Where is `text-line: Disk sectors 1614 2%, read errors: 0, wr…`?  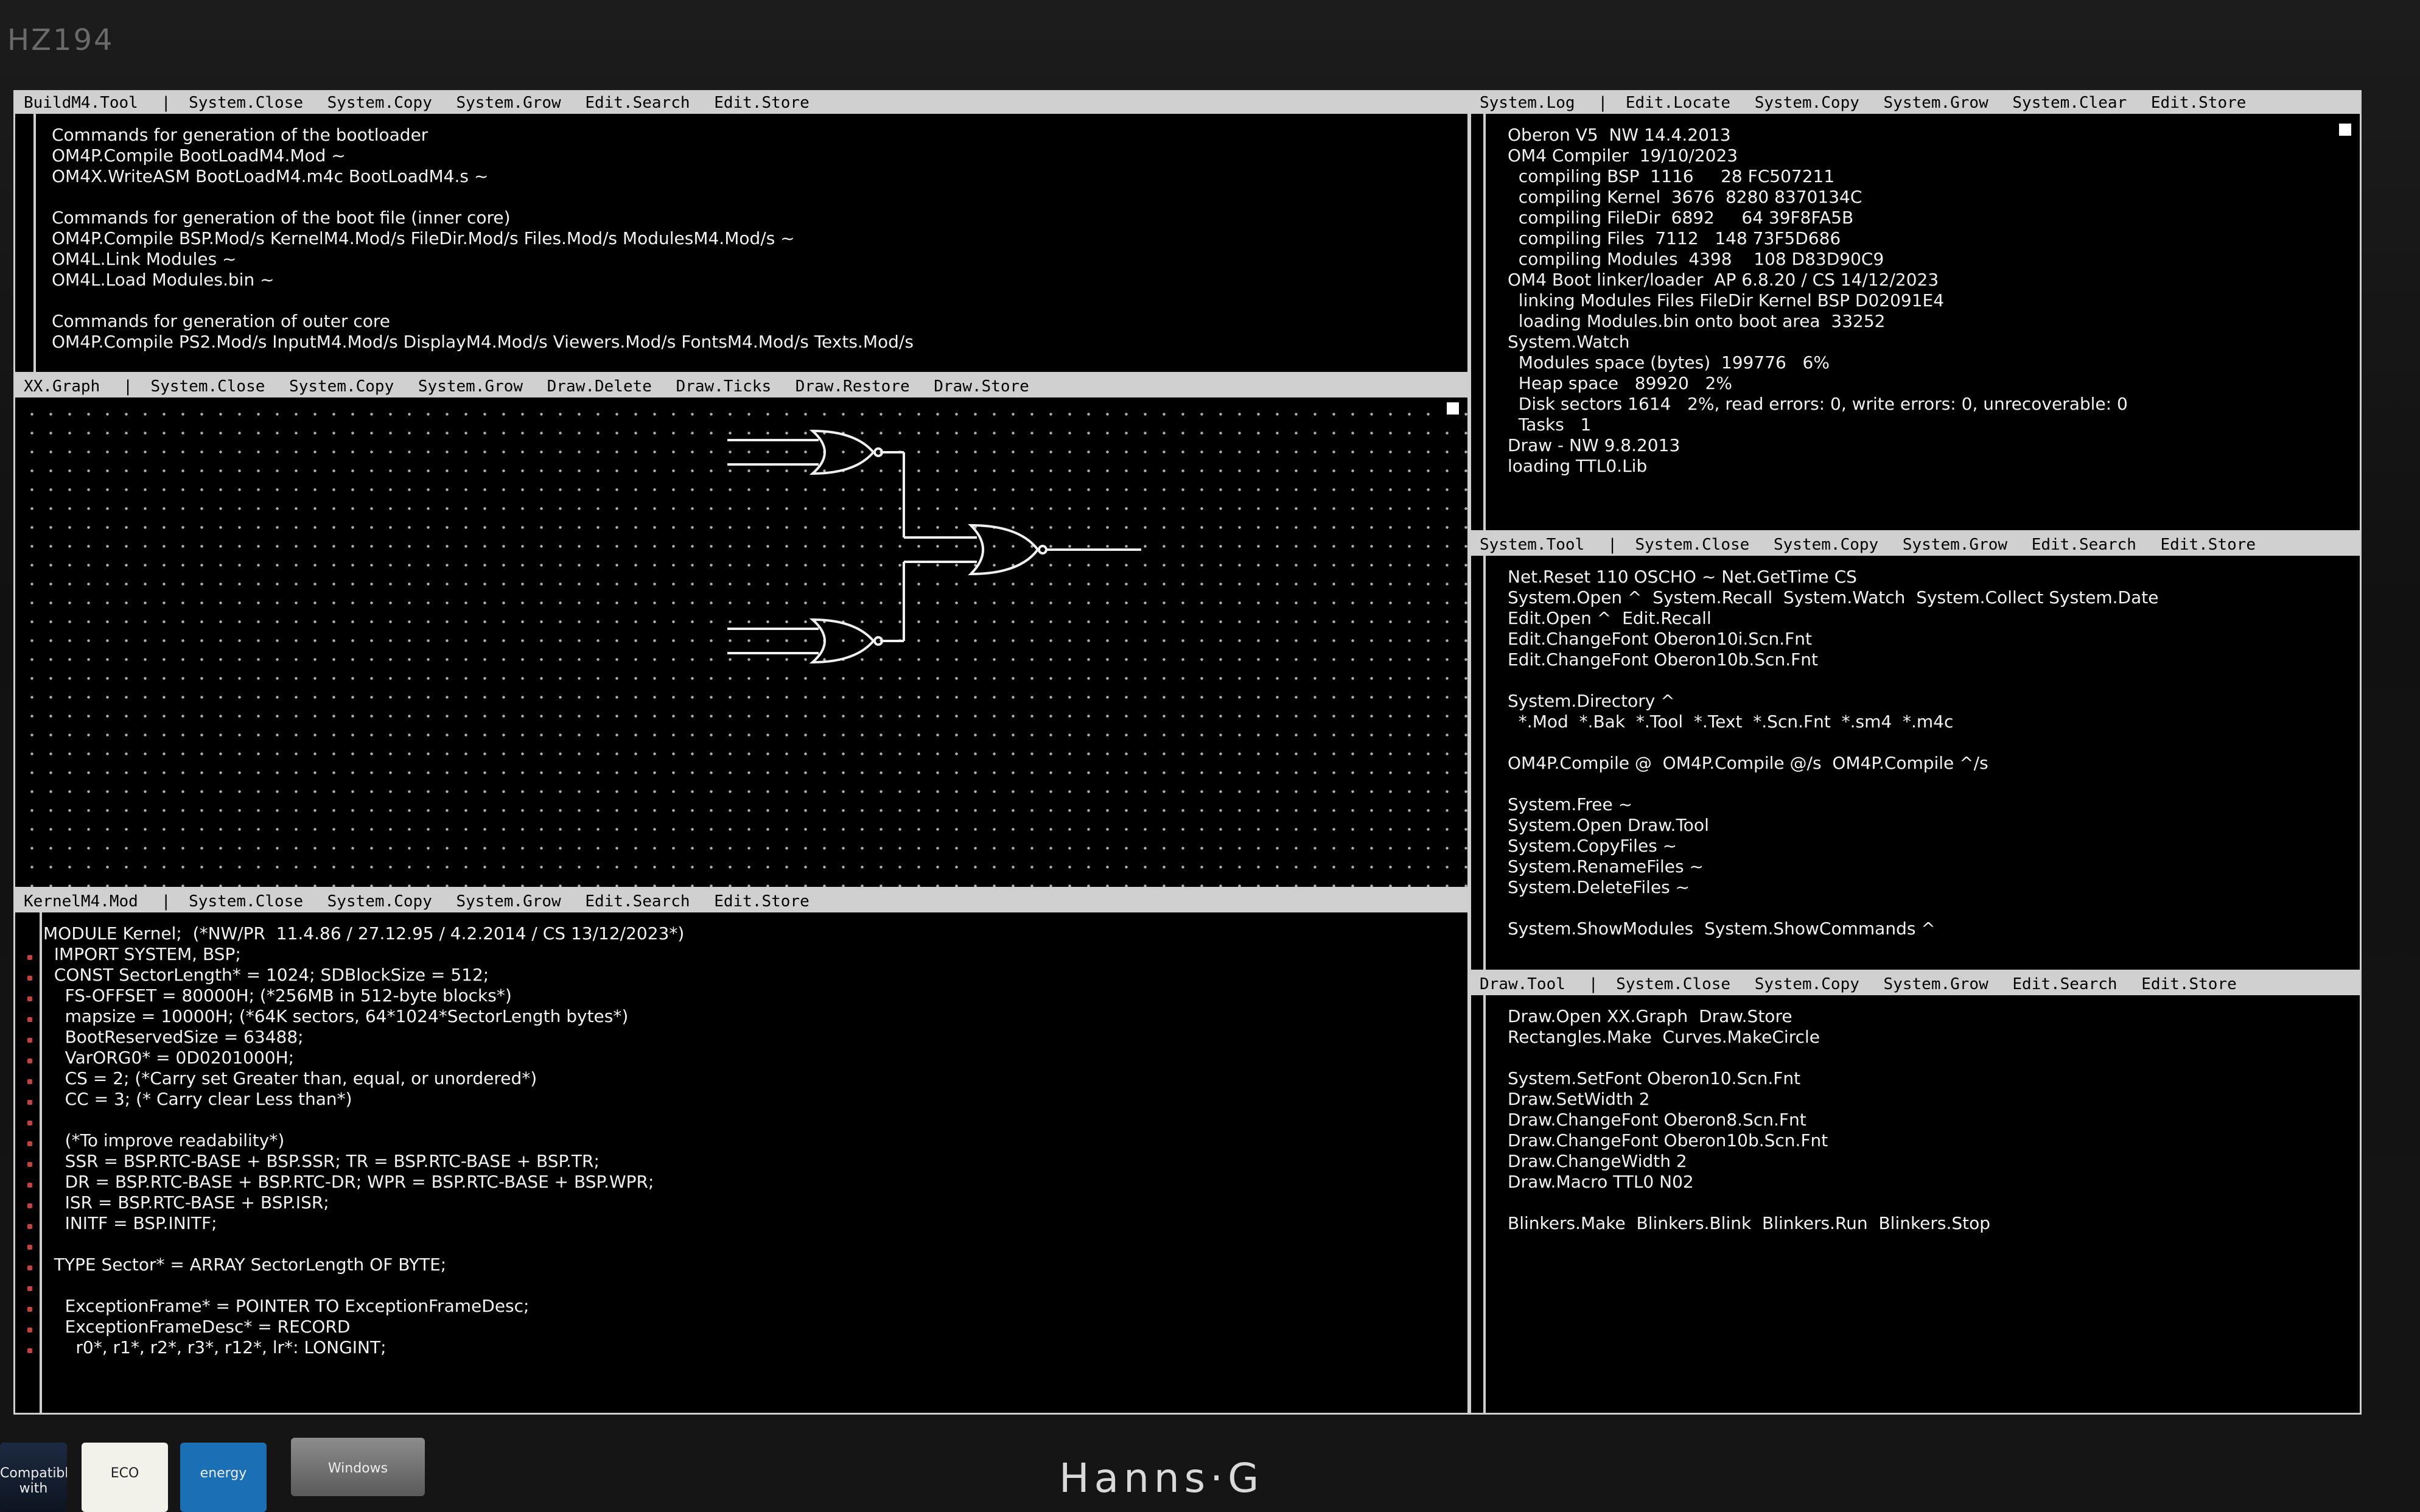 text-line: Disk sectors 1614 2%, read errors: 0, wr… is located at coordinates (1931, 404).